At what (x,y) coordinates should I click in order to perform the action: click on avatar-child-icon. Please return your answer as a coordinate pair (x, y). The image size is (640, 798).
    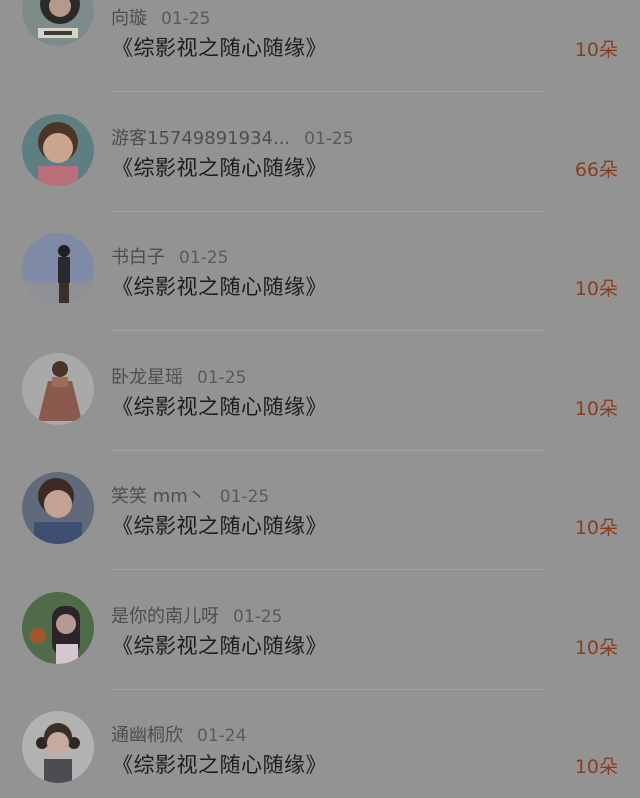
    Looking at the image, I should click on (58, 149).